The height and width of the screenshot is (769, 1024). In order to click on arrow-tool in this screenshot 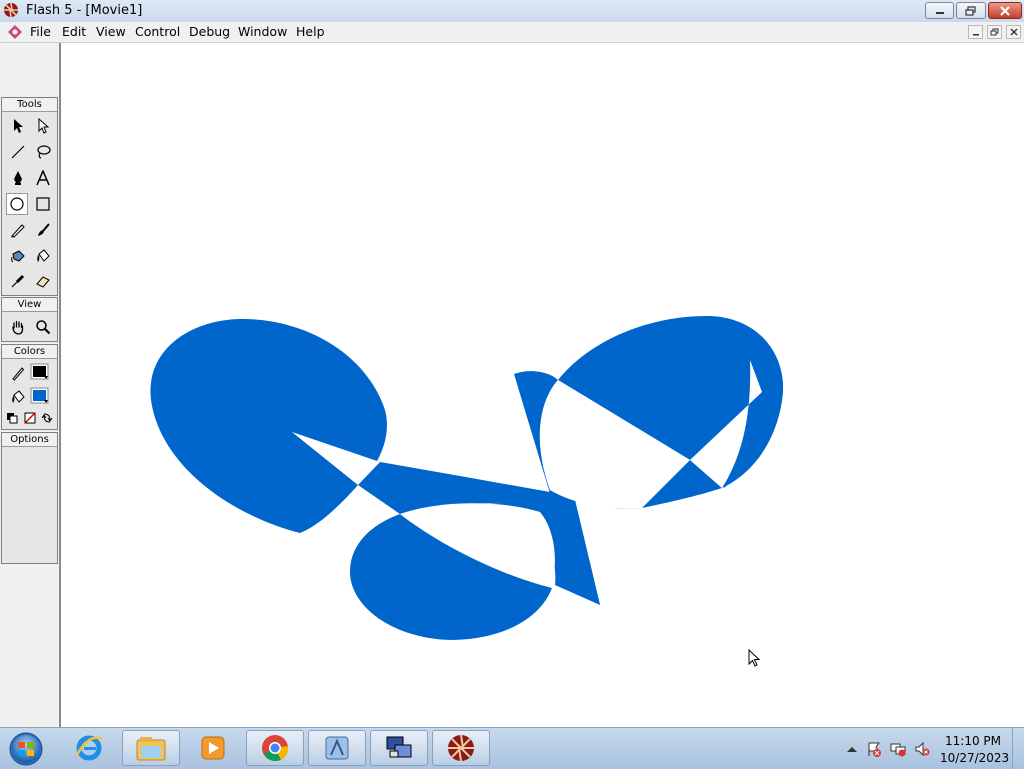, I will do `click(18, 126)`.